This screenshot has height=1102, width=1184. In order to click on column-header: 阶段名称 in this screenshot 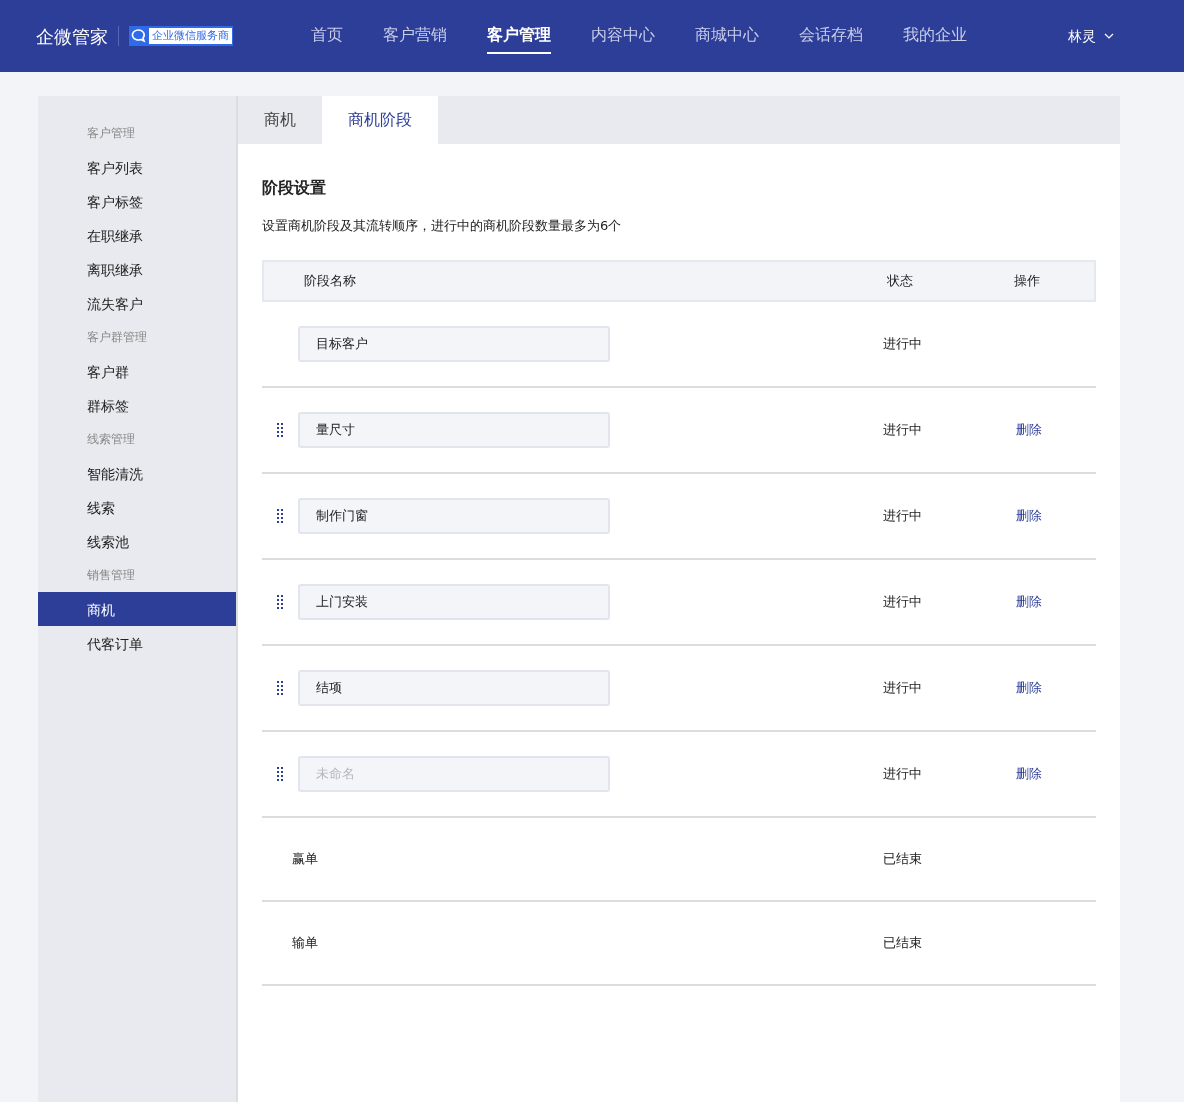, I will do `click(330, 280)`.